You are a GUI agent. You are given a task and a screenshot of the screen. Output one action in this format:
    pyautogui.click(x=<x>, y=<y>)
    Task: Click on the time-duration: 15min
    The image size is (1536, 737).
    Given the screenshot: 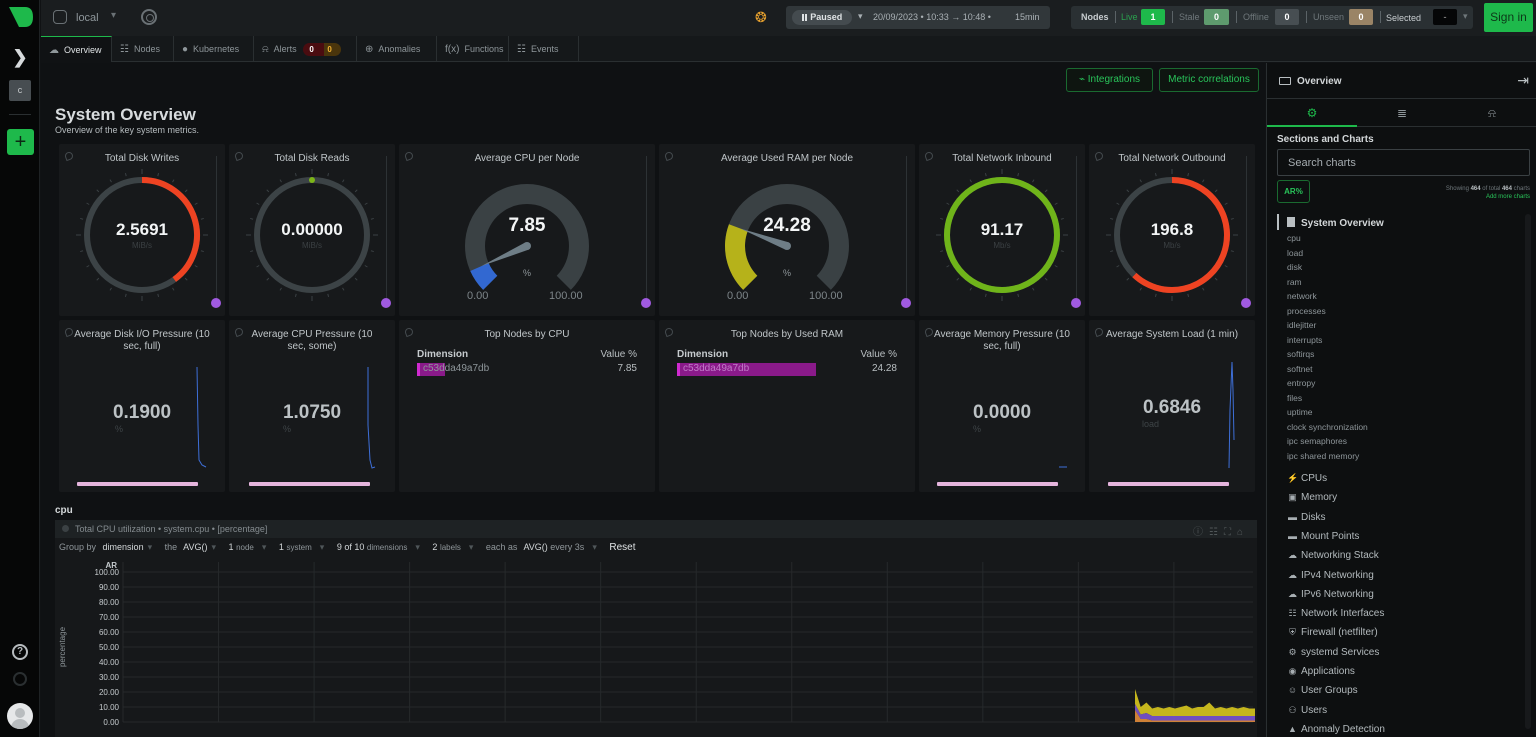 What is the action you would take?
    pyautogui.click(x=1027, y=17)
    